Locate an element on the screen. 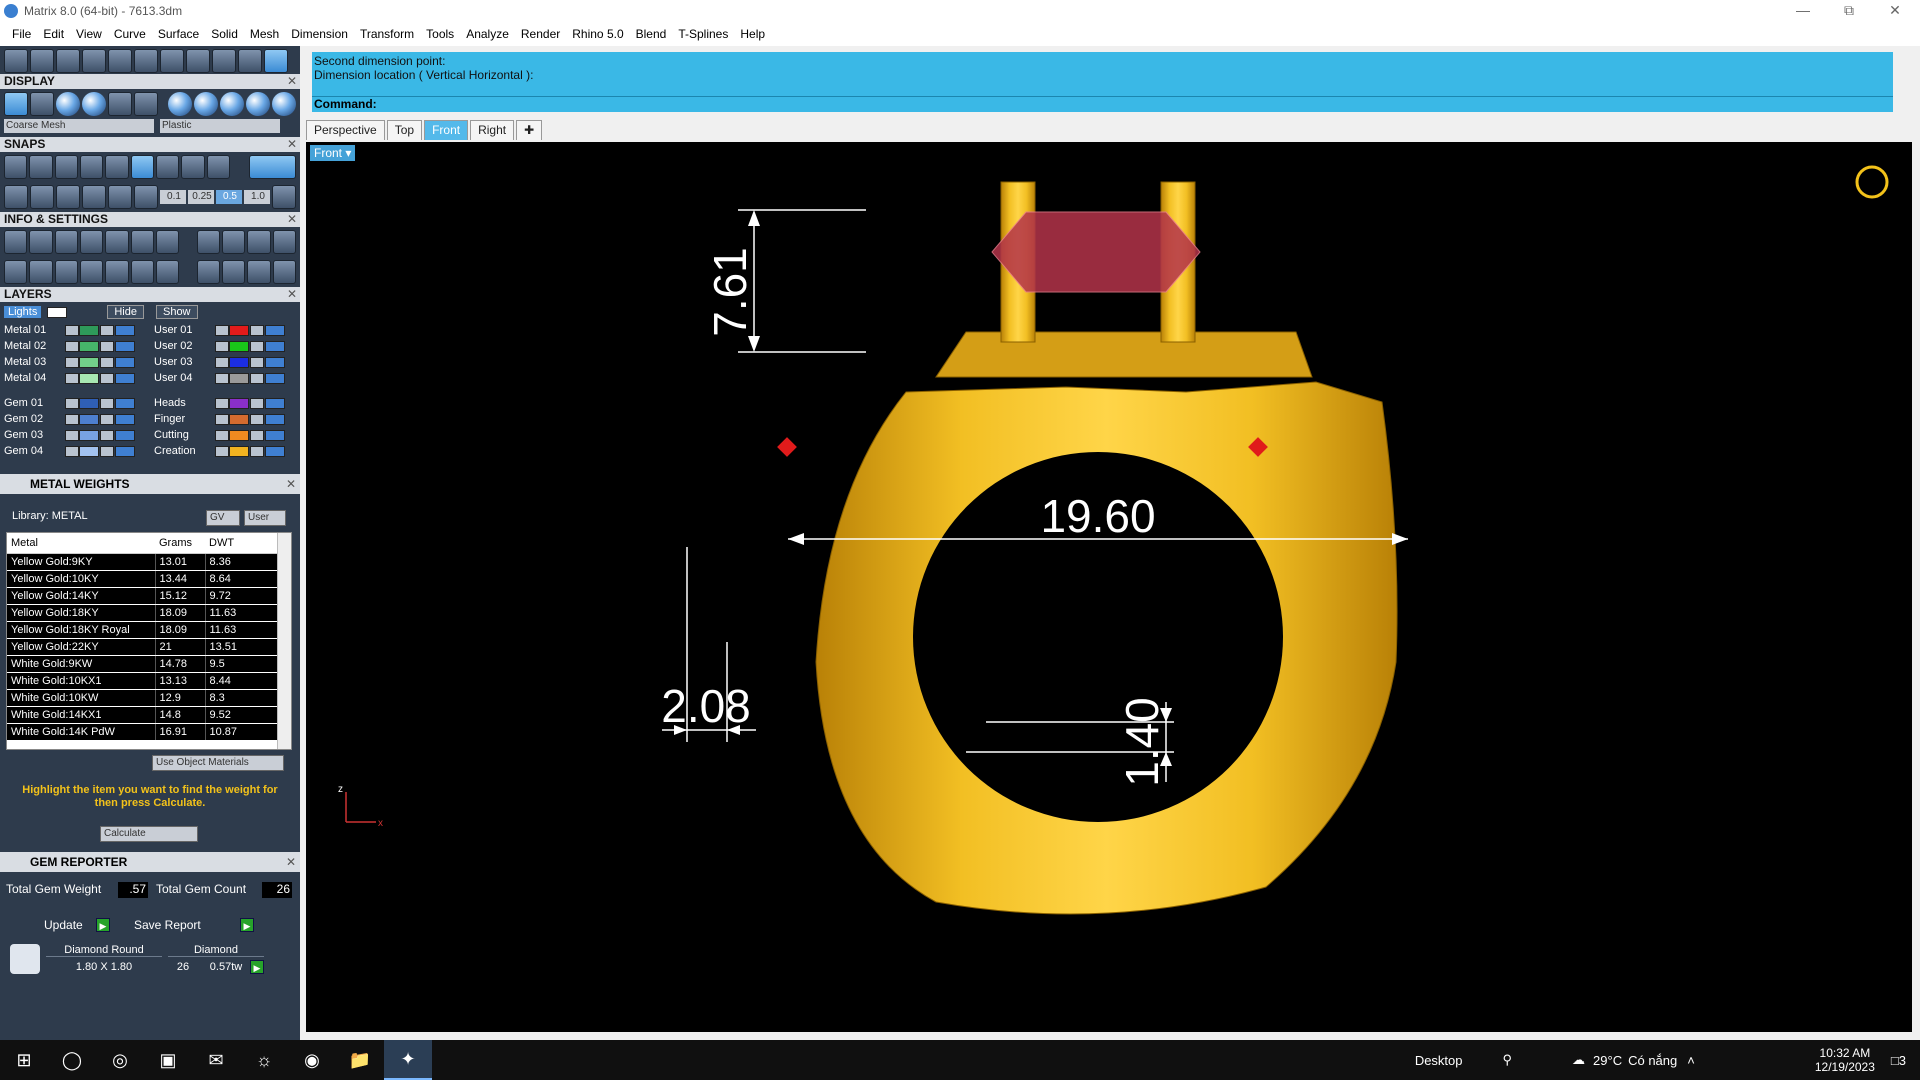 This screenshot has width=1920, height=1080. menu-help: Help is located at coordinates (752, 34).